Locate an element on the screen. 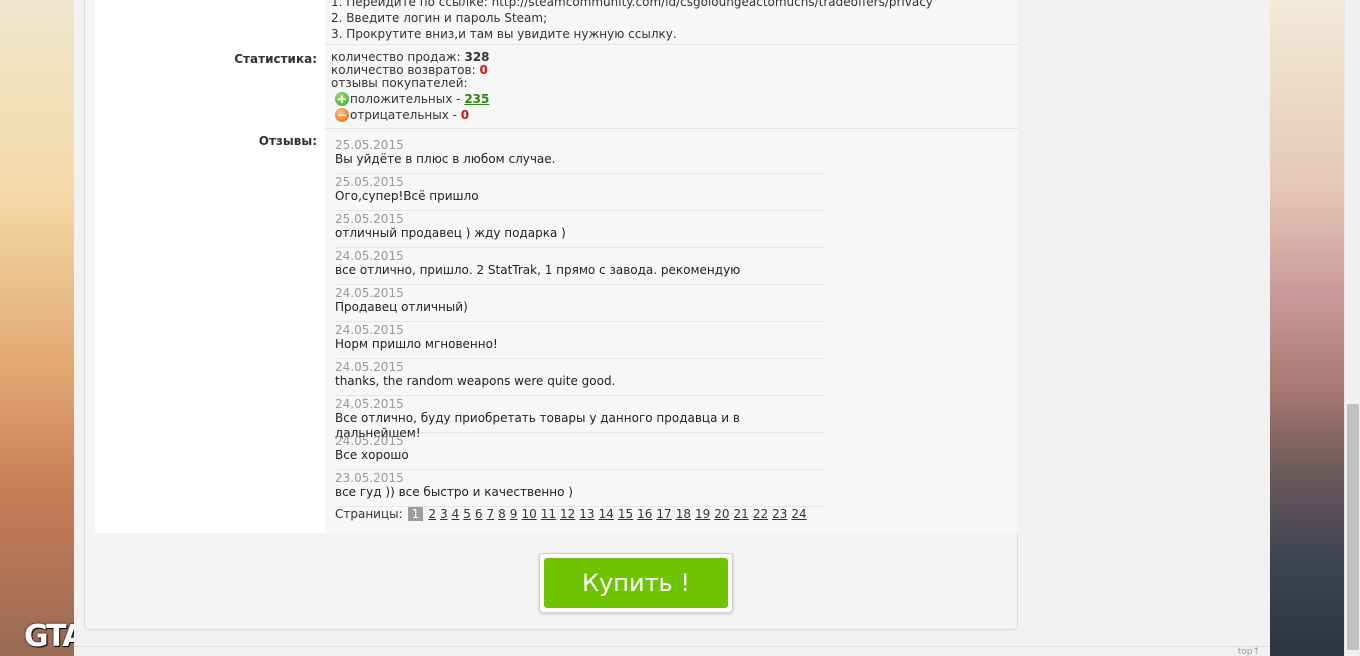 This screenshot has height=656, width=1360. plus-icon: + is located at coordinates (342, 99).